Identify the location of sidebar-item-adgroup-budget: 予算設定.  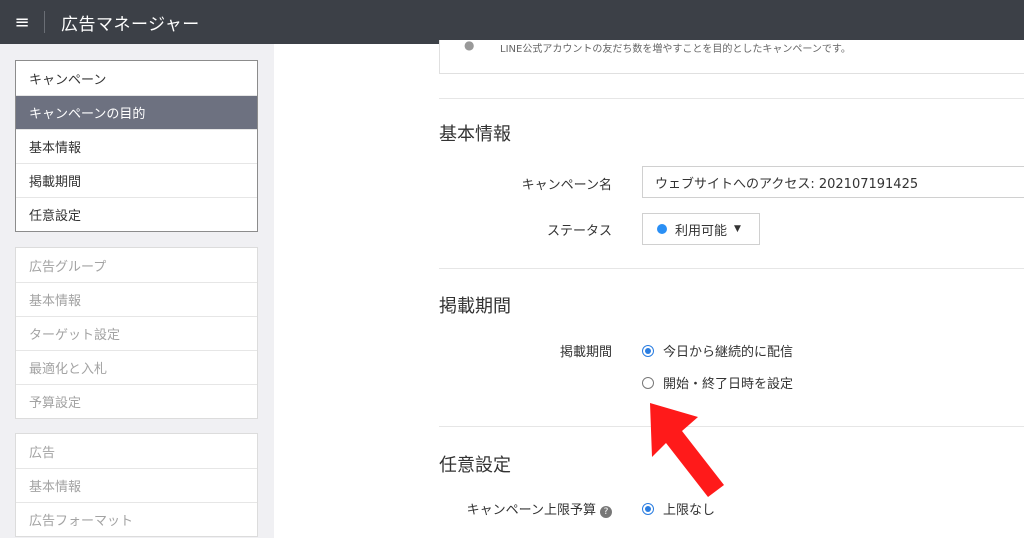
(136, 401).